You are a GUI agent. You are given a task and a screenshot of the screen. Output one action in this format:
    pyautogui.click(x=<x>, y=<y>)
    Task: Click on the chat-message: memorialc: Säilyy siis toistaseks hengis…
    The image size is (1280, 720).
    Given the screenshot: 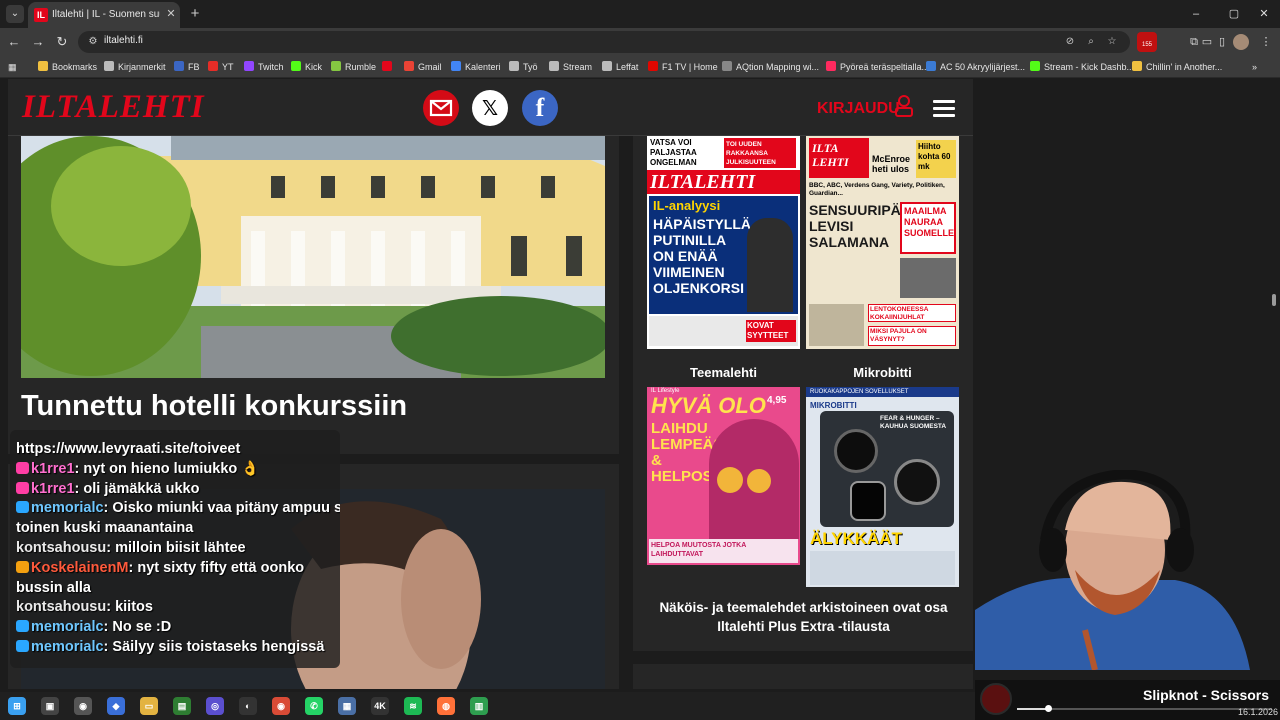 What is the action you would take?
    pyautogui.click(x=170, y=647)
    